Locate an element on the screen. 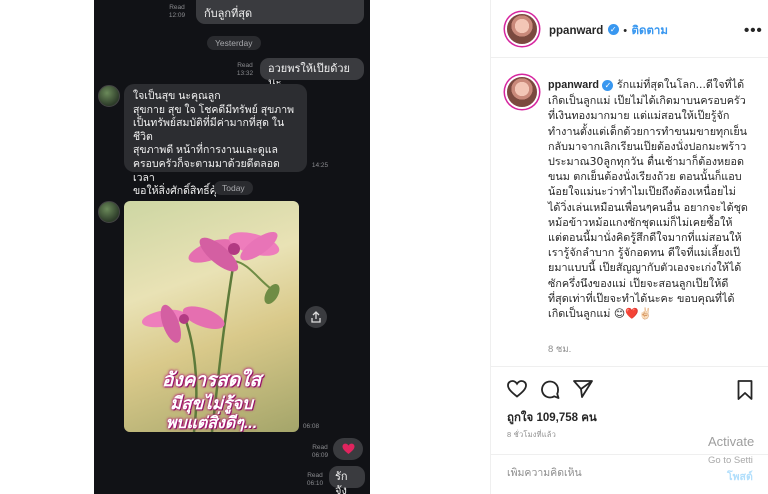 Image resolution: width=768 pixels, height=494 pixels. read-time: 12:09 is located at coordinates (177, 15).